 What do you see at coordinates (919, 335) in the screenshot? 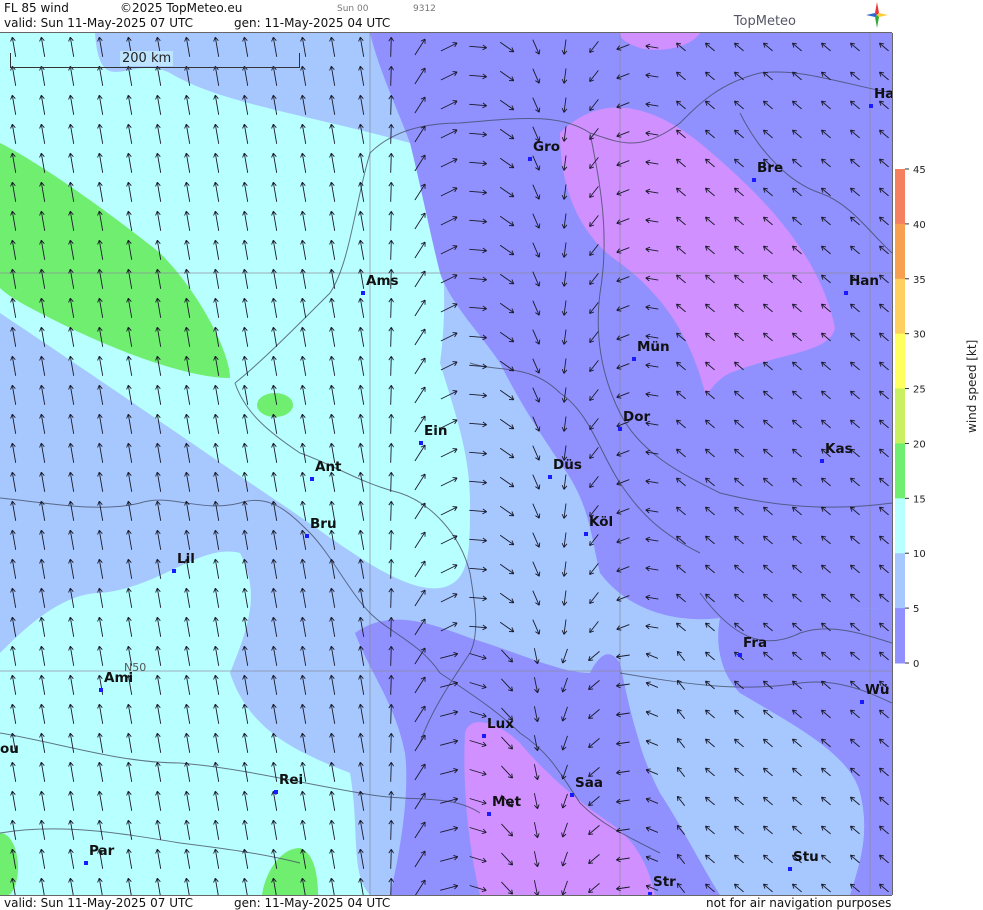
I see `legend-tick-label: 30` at bounding box center [919, 335].